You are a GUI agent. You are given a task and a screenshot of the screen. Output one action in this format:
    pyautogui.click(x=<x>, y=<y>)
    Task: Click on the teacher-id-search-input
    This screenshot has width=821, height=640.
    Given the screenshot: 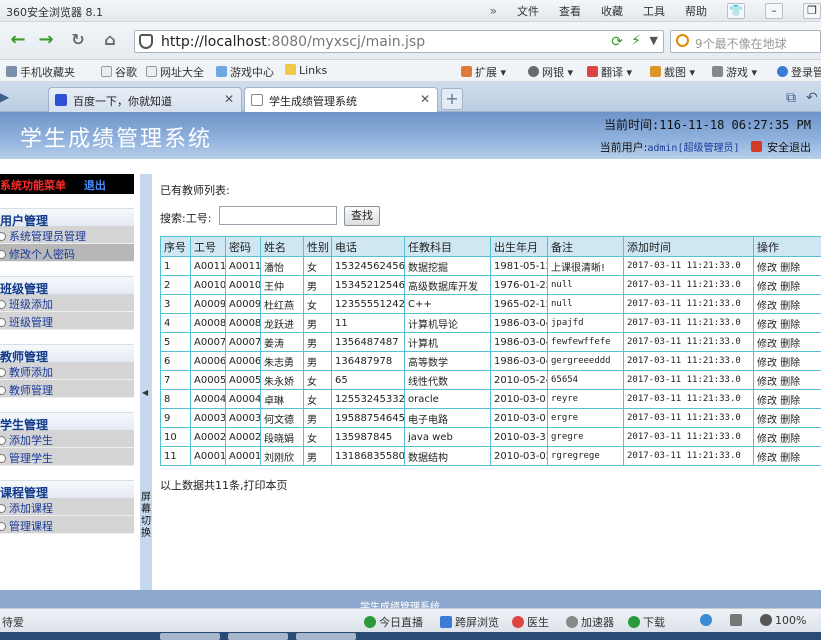 What is the action you would take?
    pyautogui.click(x=278, y=215)
    